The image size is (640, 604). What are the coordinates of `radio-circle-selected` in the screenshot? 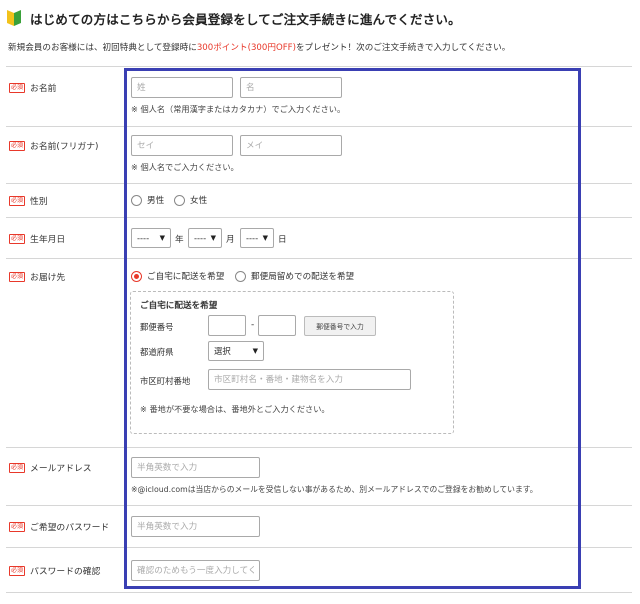 It's located at (136, 276).